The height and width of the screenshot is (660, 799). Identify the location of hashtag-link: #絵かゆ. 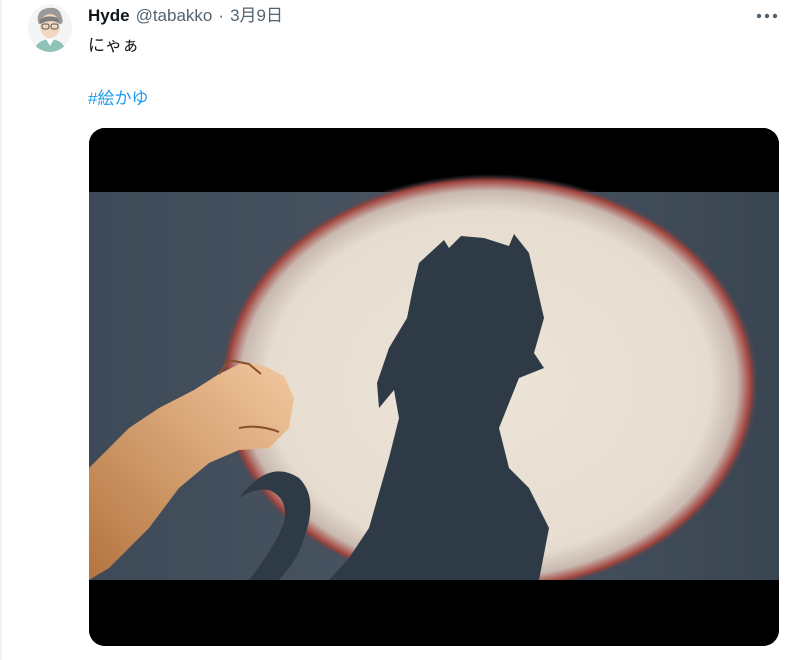
(118, 99).